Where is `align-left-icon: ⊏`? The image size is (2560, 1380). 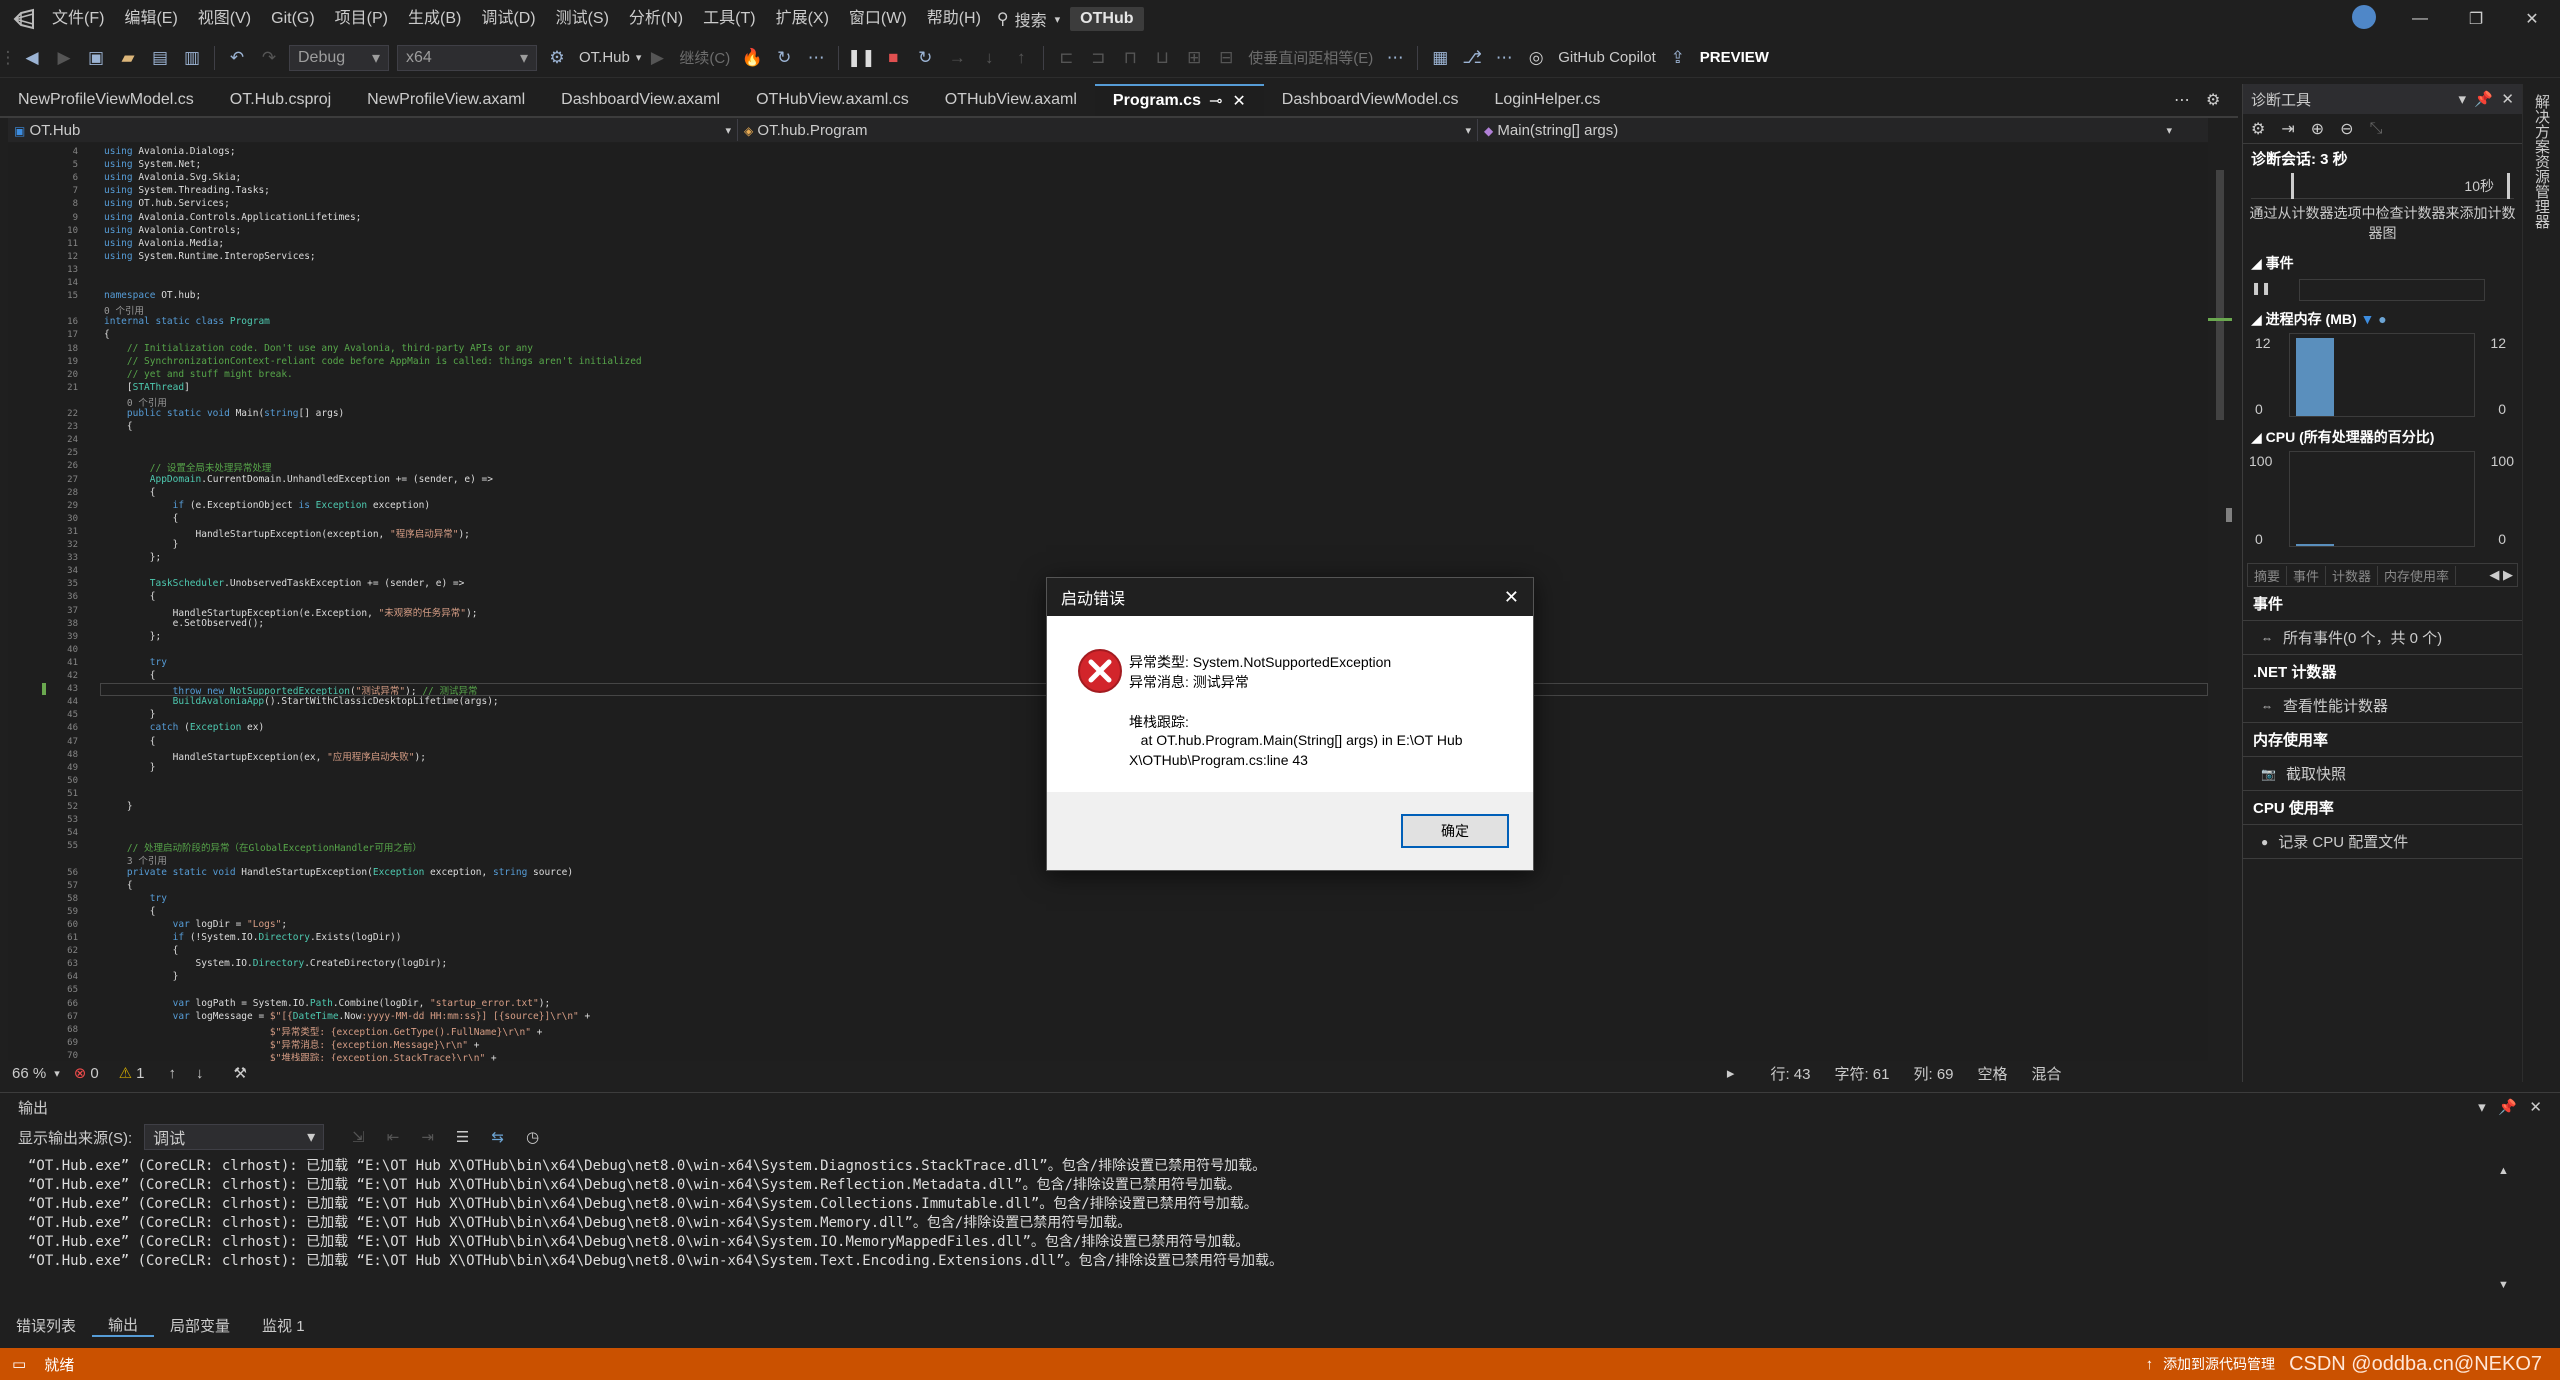
align-left-icon: ⊏ is located at coordinates (1066, 58).